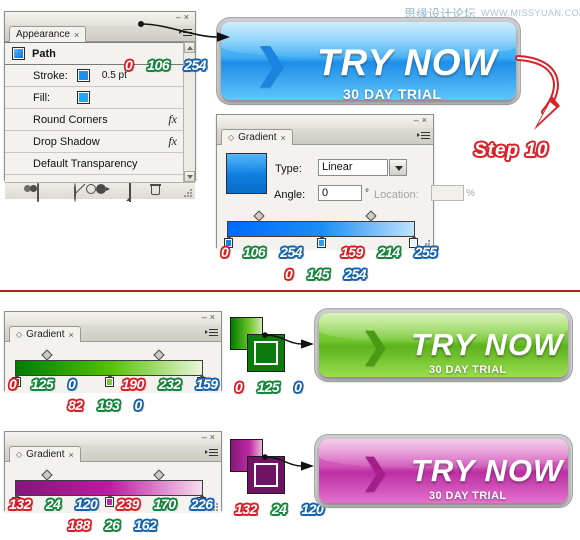 The width and height of the screenshot is (580, 540). What do you see at coordinates (468, 496) in the screenshot?
I see `button-sub-label-pink: 30 DAY TRIAL` at bounding box center [468, 496].